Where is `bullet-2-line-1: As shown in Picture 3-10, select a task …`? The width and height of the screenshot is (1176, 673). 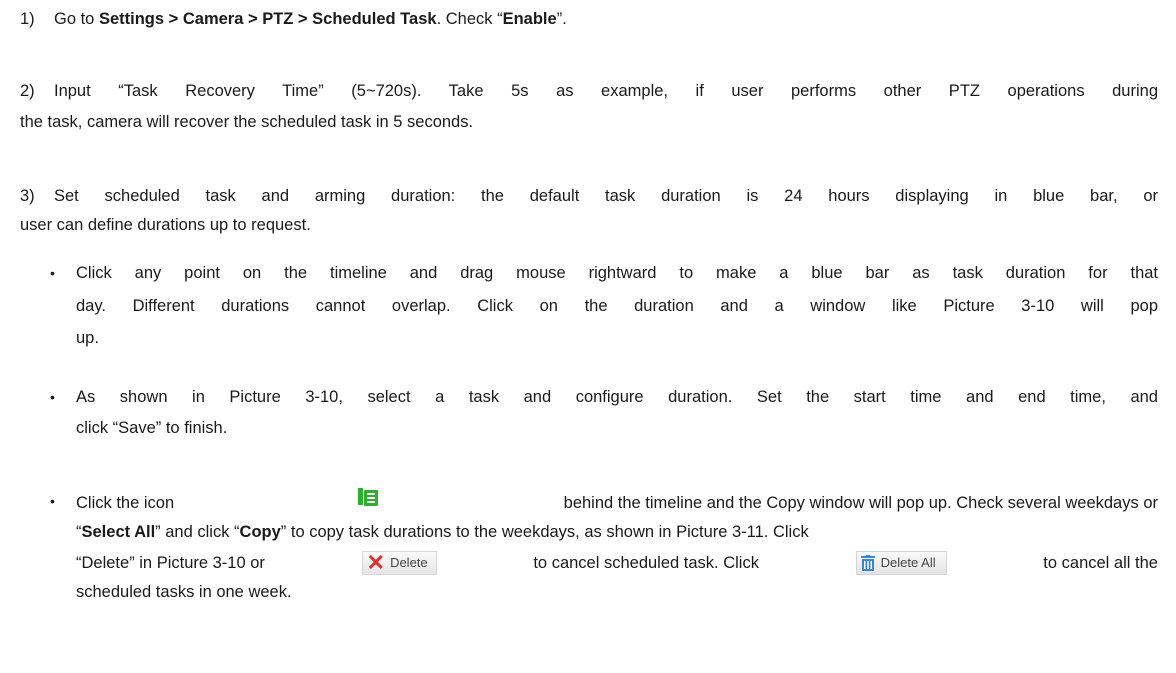 bullet-2-line-1: As shown in Picture 3-10, select a task … is located at coordinates (617, 397).